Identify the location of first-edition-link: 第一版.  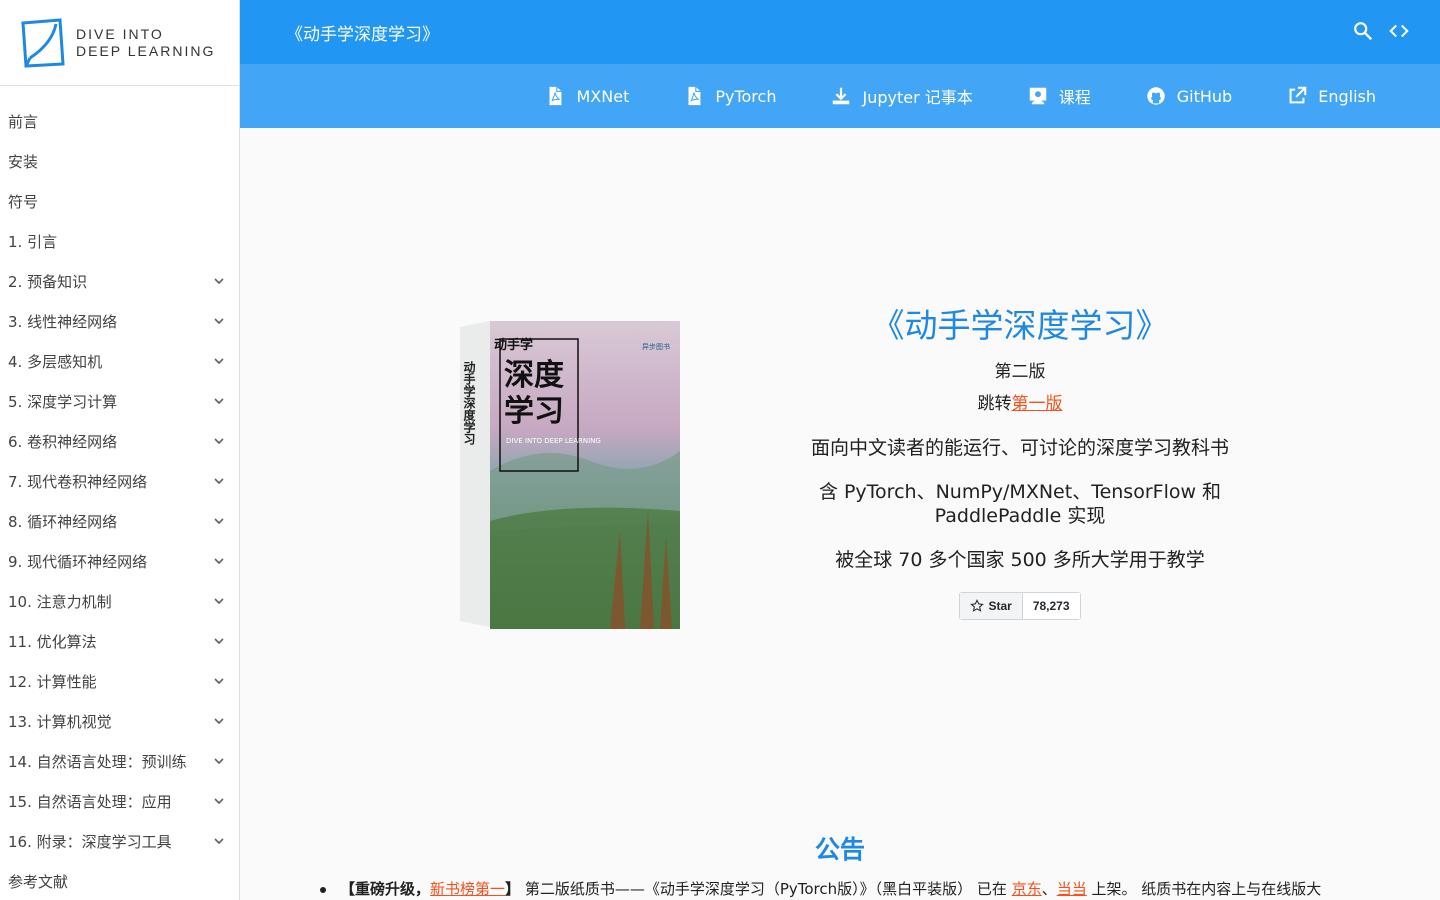
(1037, 404).